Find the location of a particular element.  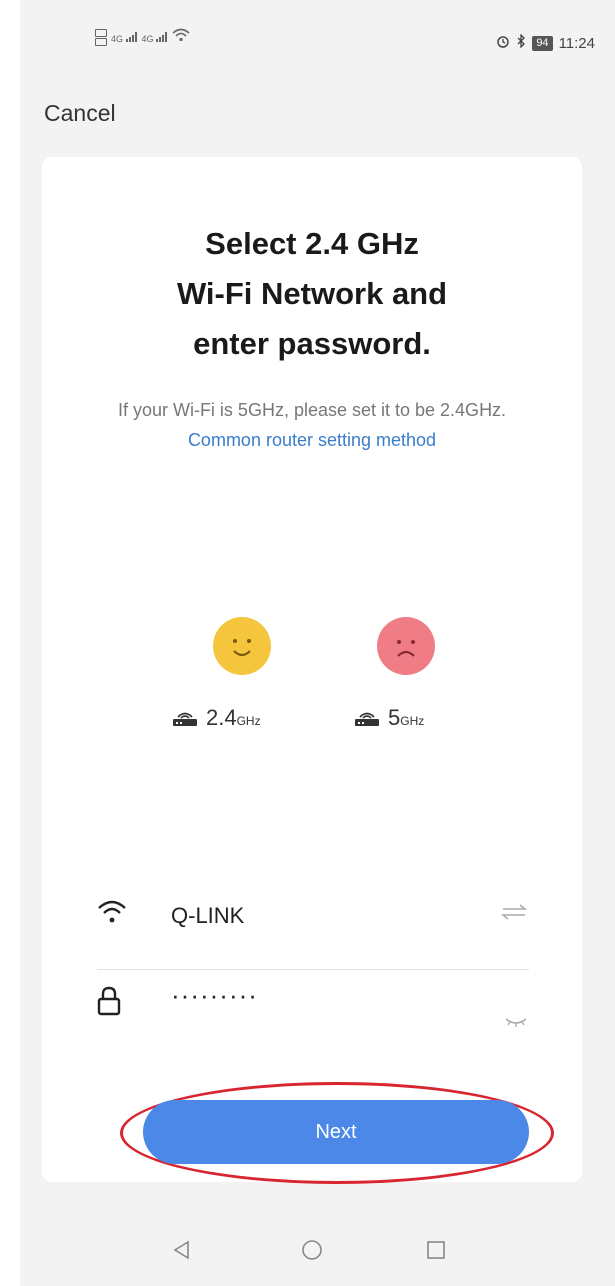

wifi-ssid-row: Q-LINK is located at coordinates (313, 927).